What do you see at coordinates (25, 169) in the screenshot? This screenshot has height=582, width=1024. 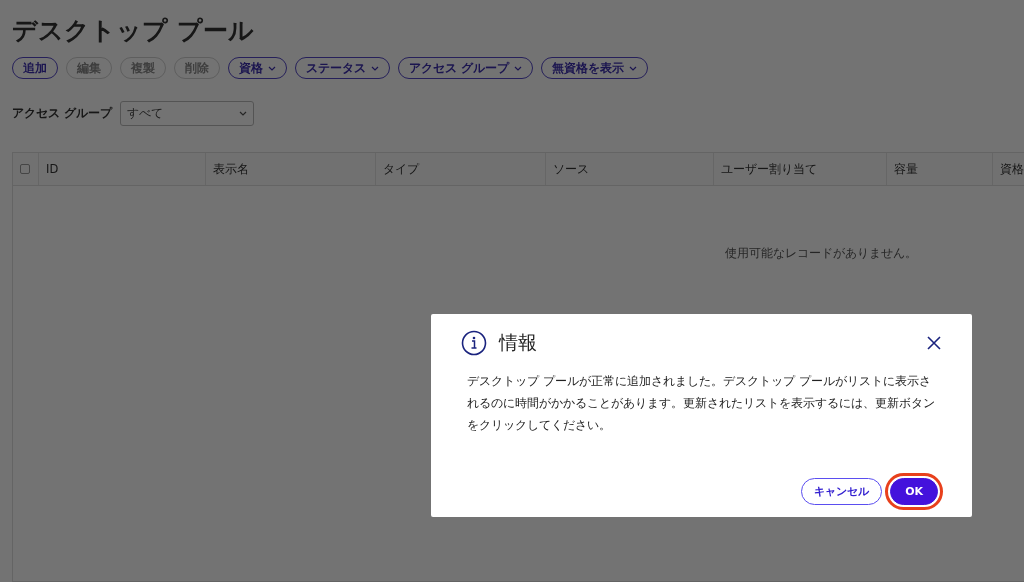 I see `select-all-checkbox` at bounding box center [25, 169].